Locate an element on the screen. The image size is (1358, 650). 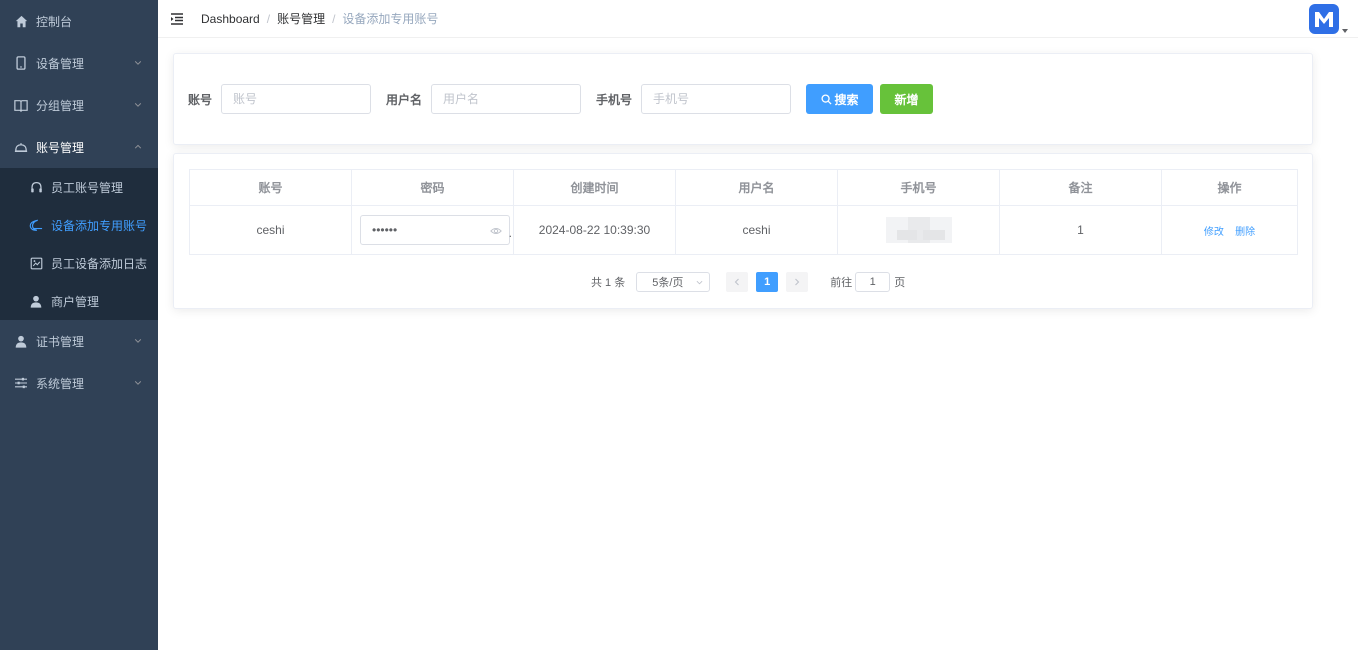
sidebar-item-label: 证书管理 is located at coordinates (60, 341).